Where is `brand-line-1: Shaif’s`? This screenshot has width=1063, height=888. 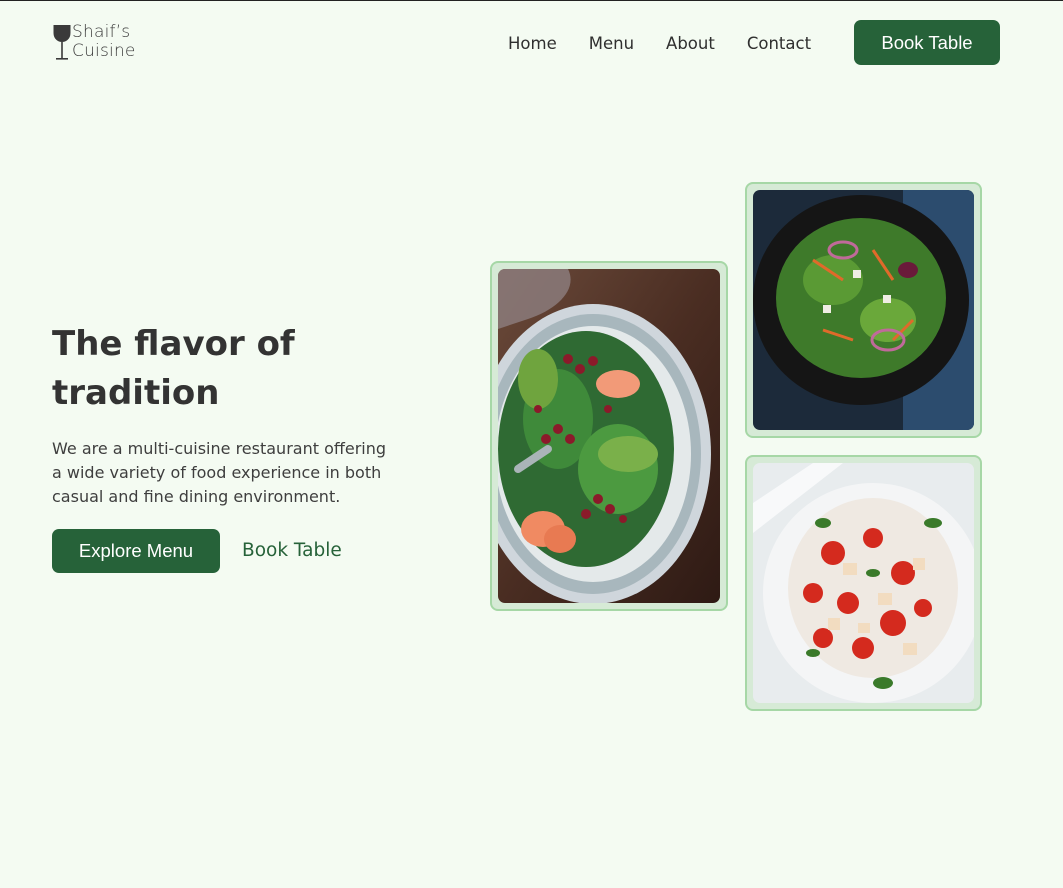
brand-line-1: Shaif’s is located at coordinates (101, 32).